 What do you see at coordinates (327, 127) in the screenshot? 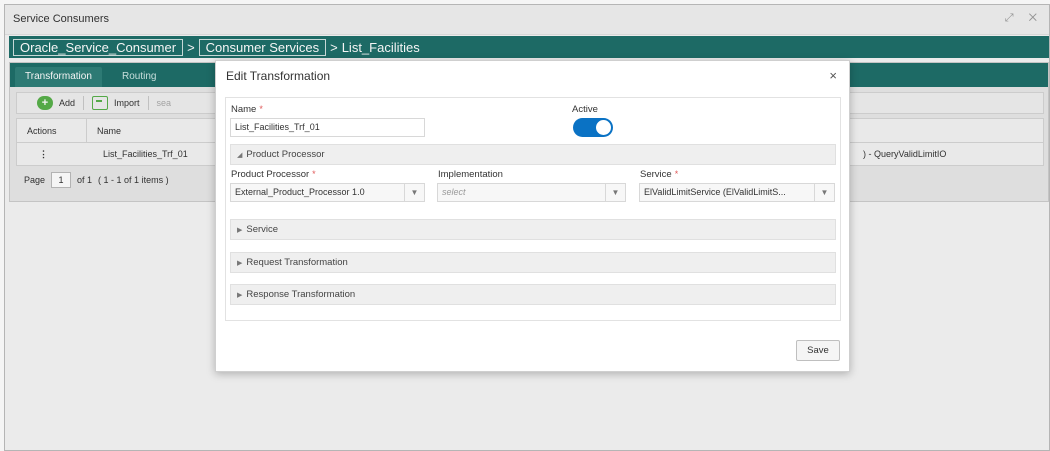
I see `name-input: List_Facilities_Trf_01` at bounding box center [327, 127].